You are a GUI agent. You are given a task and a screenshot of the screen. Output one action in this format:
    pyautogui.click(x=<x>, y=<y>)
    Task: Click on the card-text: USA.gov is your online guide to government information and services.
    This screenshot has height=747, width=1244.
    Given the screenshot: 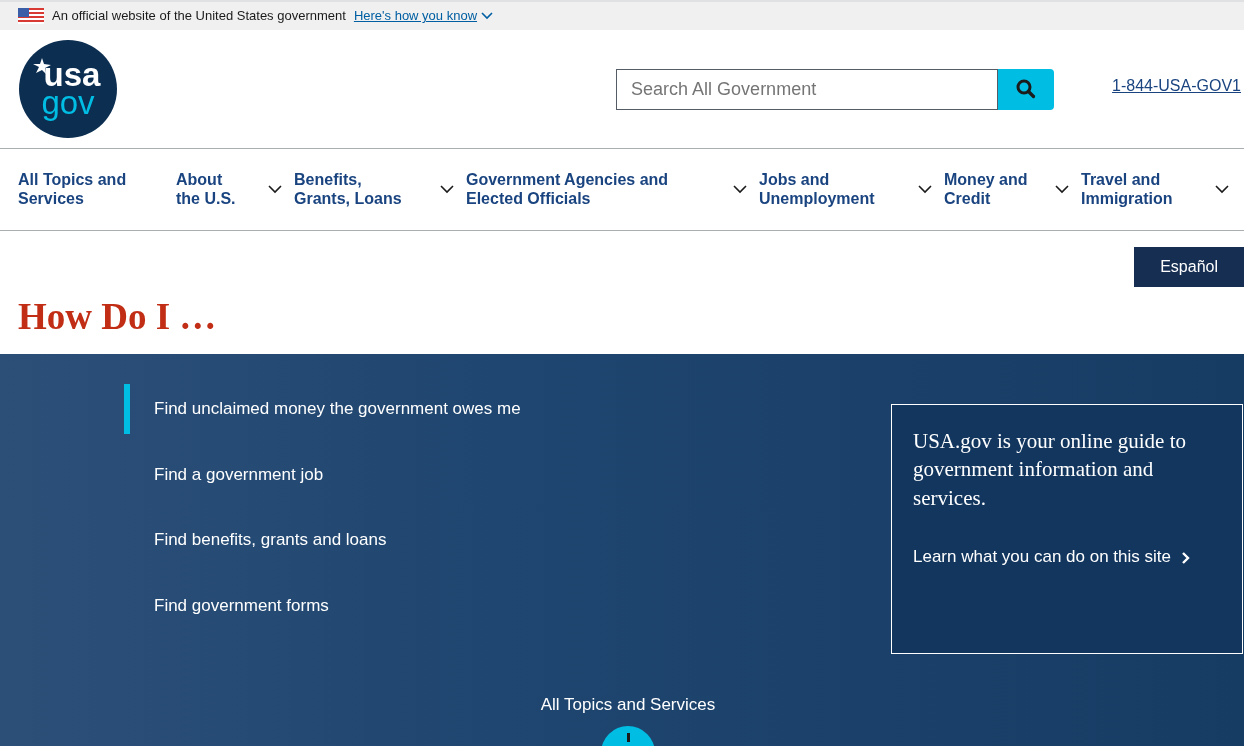 What is the action you would take?
    pyautogui.click(x=1050, y=470)
    